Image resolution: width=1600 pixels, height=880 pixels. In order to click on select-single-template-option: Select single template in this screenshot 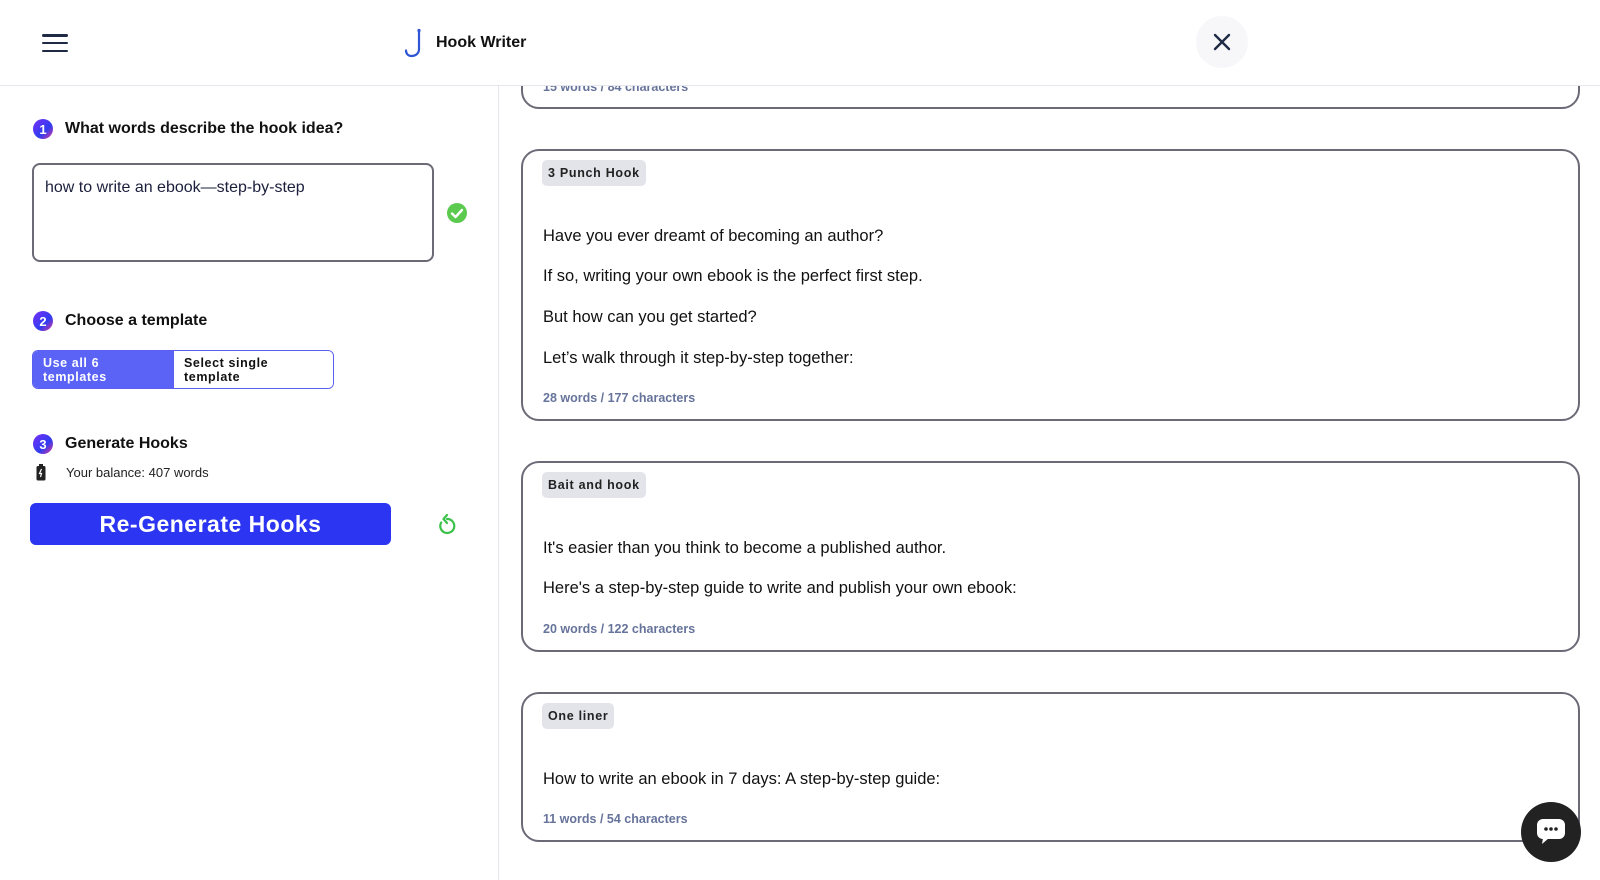, I will do `click(253, 369)`.